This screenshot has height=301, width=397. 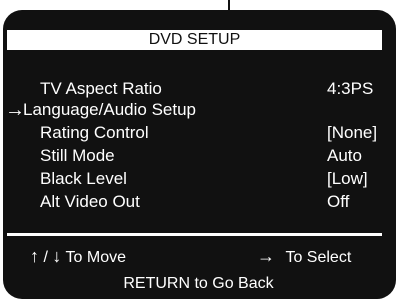 What do you see at coordinates (198, 133) in the screenshot?
I see `menu-item-rating-control: Rating Control [None]` at bounding box center [198, 133].